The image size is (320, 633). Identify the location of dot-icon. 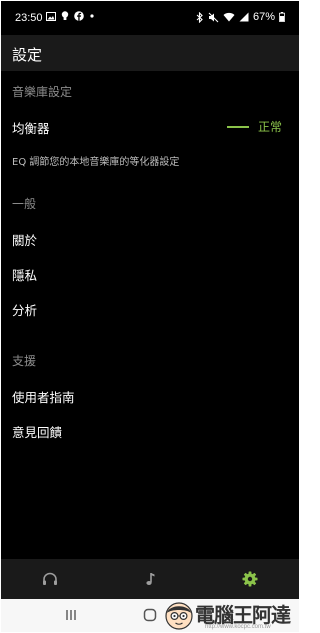
(92, 16).